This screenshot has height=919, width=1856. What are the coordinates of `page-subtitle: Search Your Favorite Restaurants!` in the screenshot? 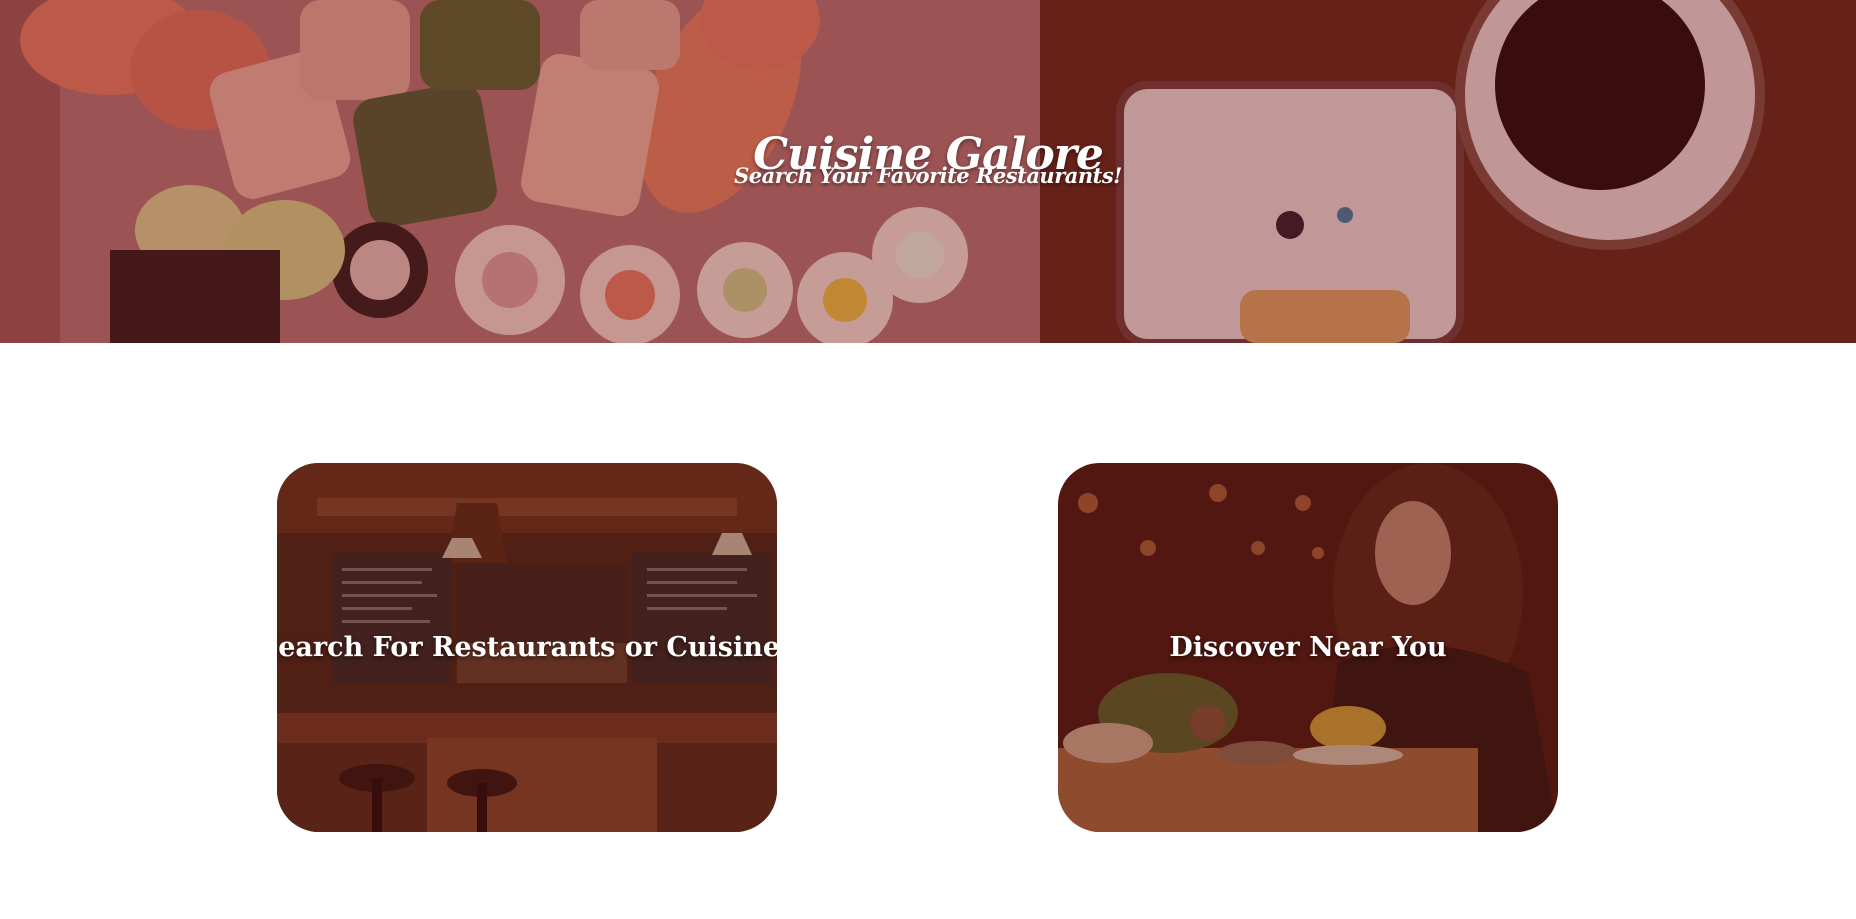 It's located at (928, 175).